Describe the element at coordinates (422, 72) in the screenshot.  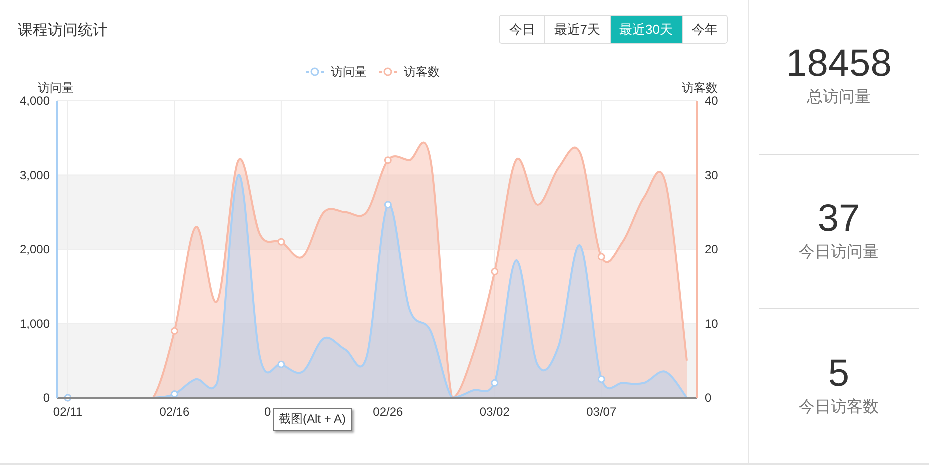
I see `legend-label: 访客数` at that location.